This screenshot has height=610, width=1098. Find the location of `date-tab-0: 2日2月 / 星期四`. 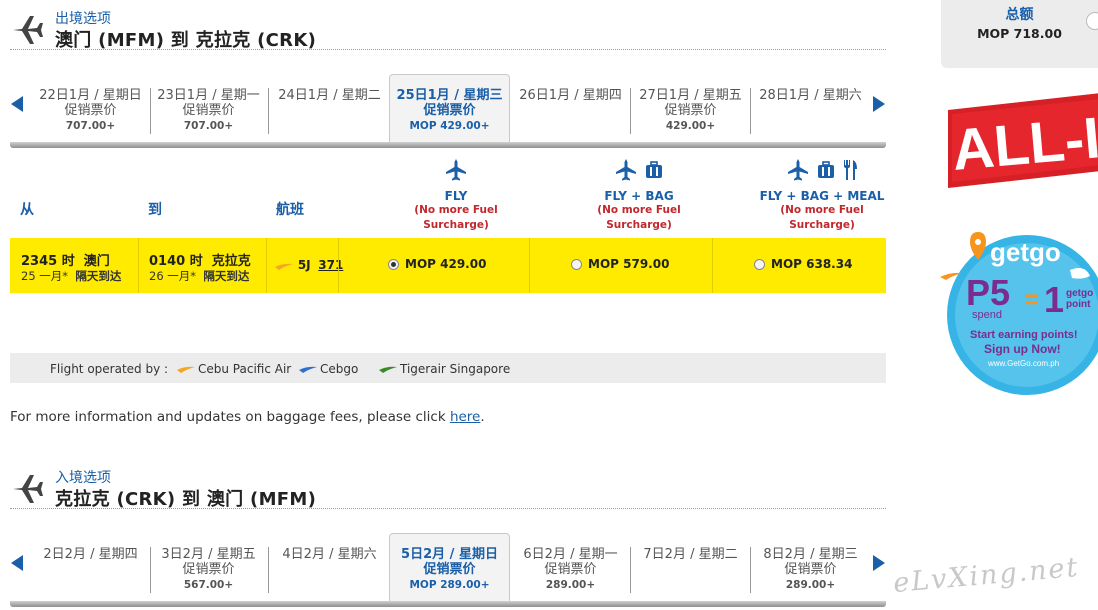

date-tab-0: 2日2月 / 星期四 is located at coordinates (90, 568).